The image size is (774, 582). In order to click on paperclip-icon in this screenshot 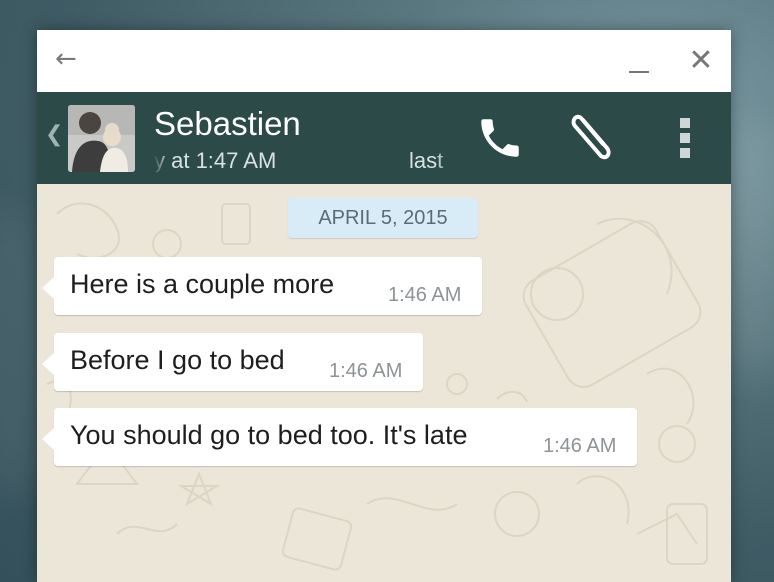, I will do `click(593, 137)`.